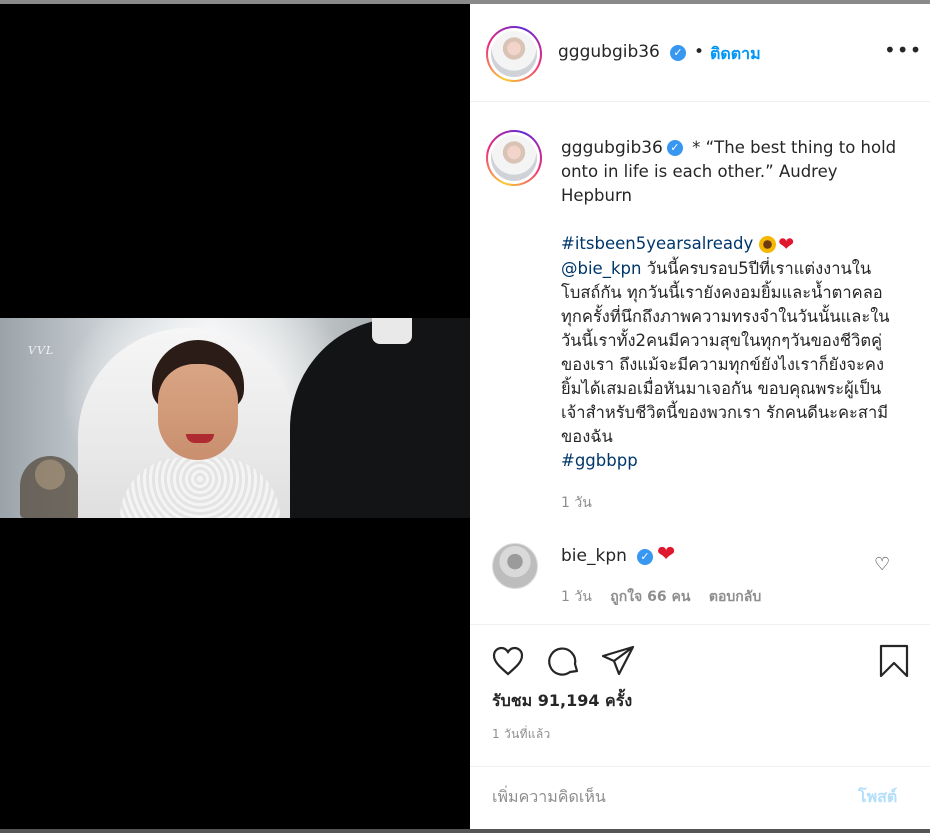  I want to click on hashtag-link: #itsbeen5yearsalready, so click(657, 243).